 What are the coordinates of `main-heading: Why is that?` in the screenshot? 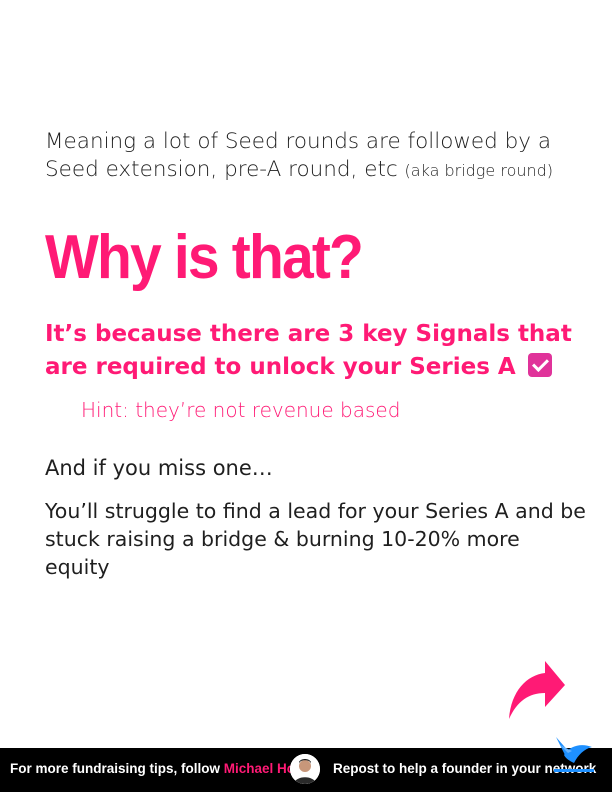 It's located at (204, 257).